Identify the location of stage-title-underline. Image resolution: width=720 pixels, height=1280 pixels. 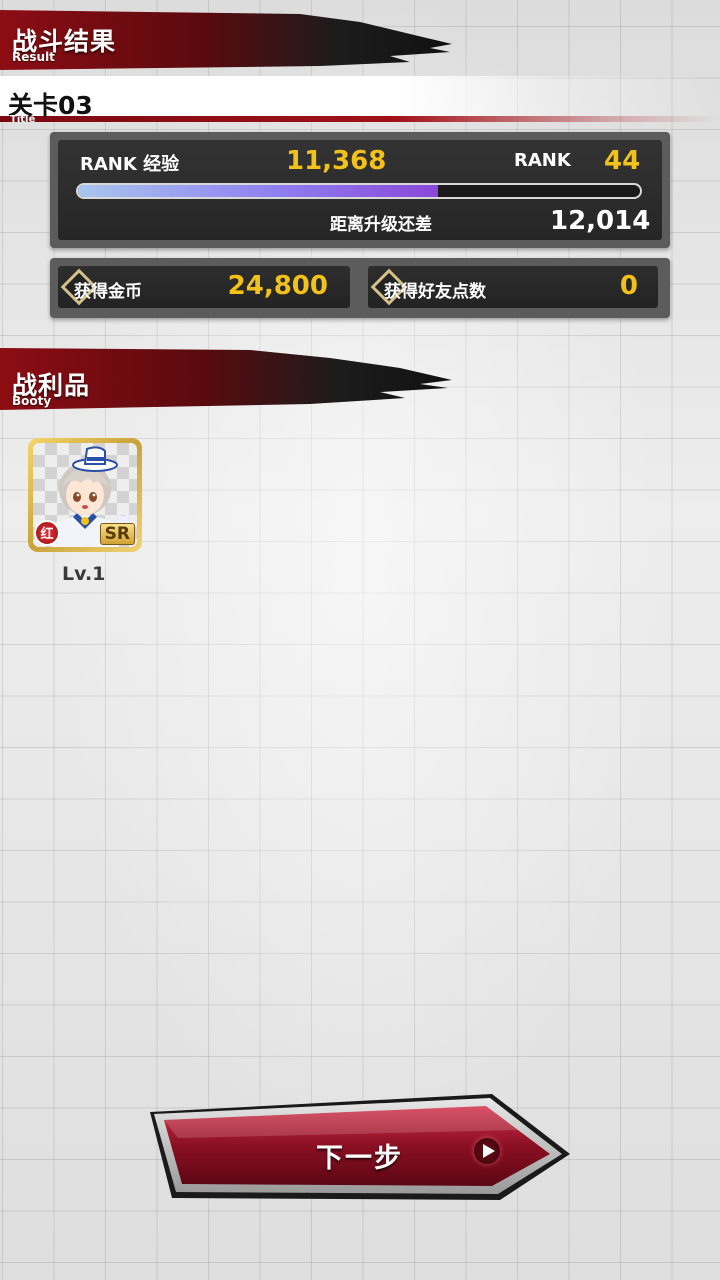
(360, 119).